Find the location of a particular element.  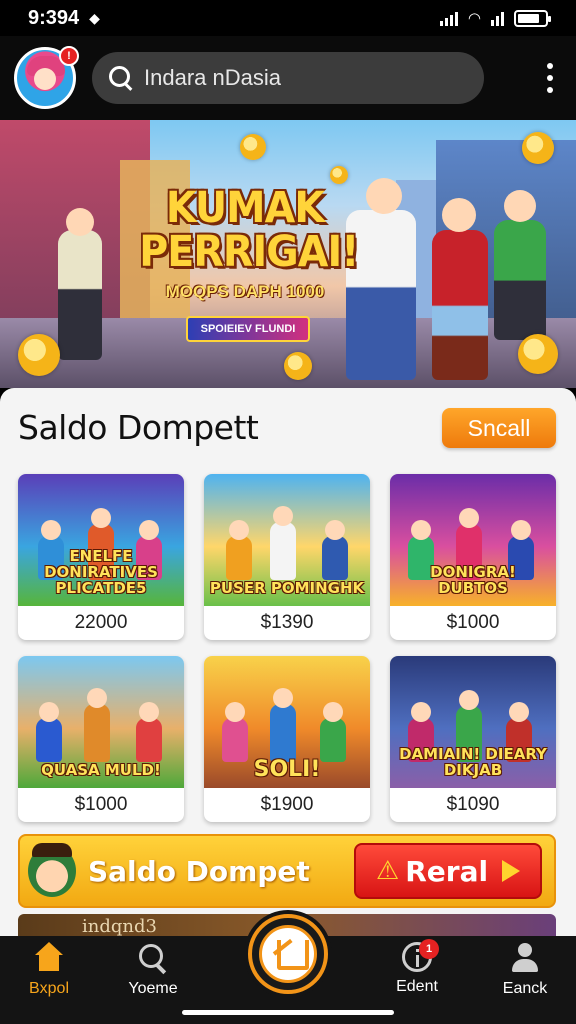

game-price: $1900 is located at coordinates (287, 804).